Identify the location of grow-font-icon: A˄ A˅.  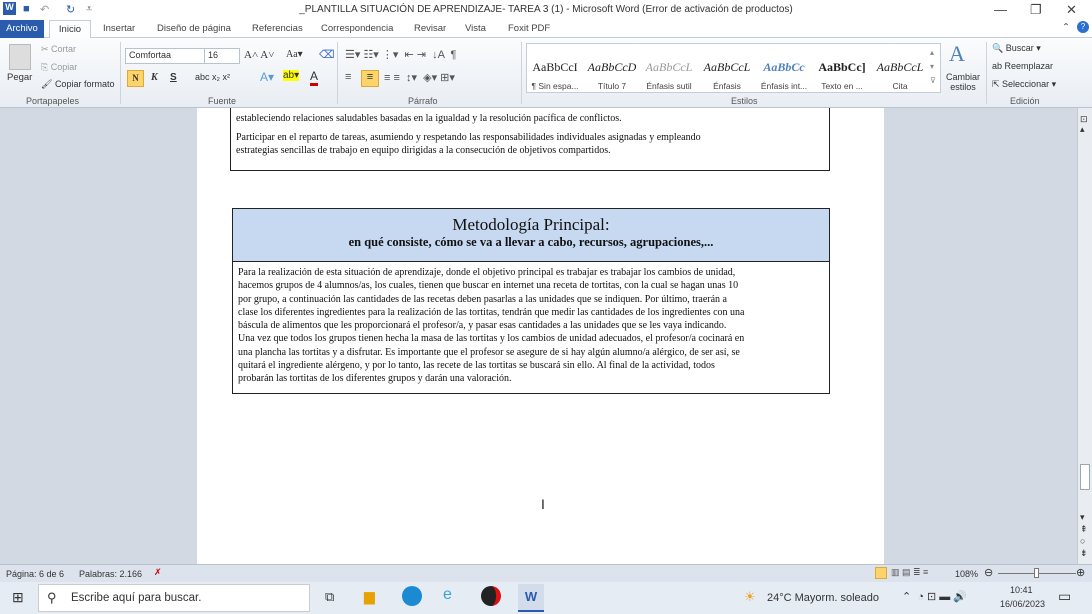
(259, 55).